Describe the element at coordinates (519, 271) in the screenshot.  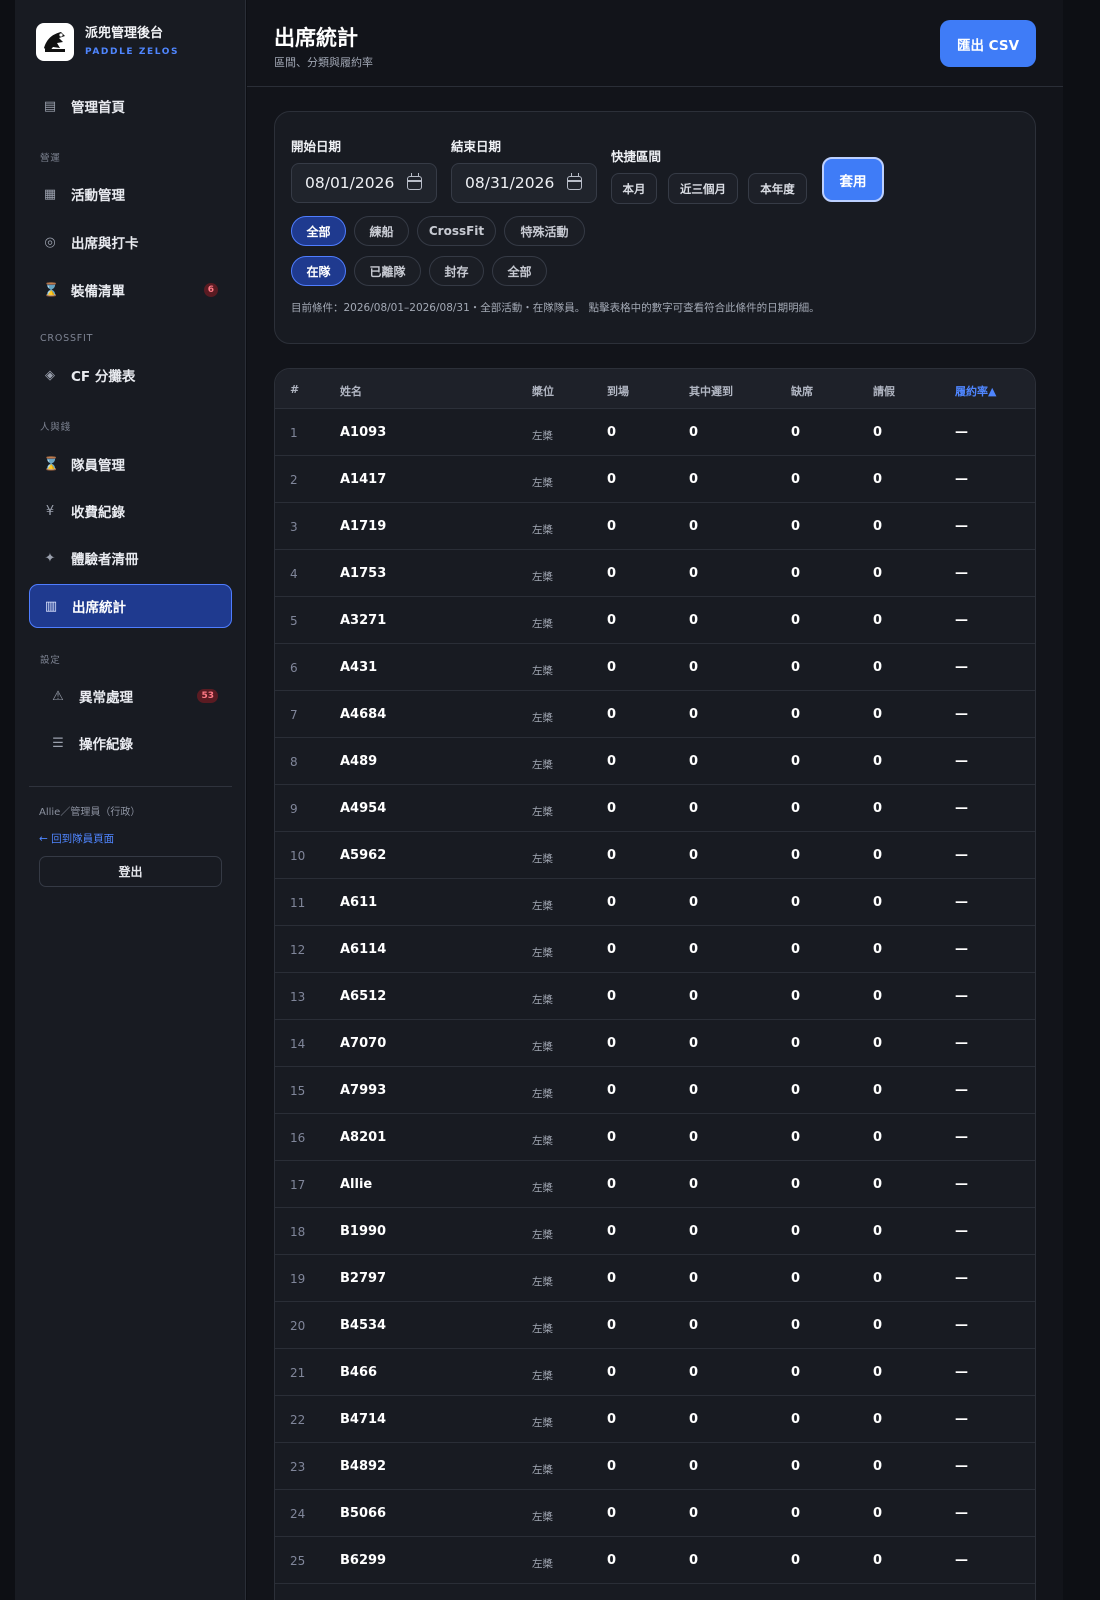
I see `status-all-pill: 全部` at that location.